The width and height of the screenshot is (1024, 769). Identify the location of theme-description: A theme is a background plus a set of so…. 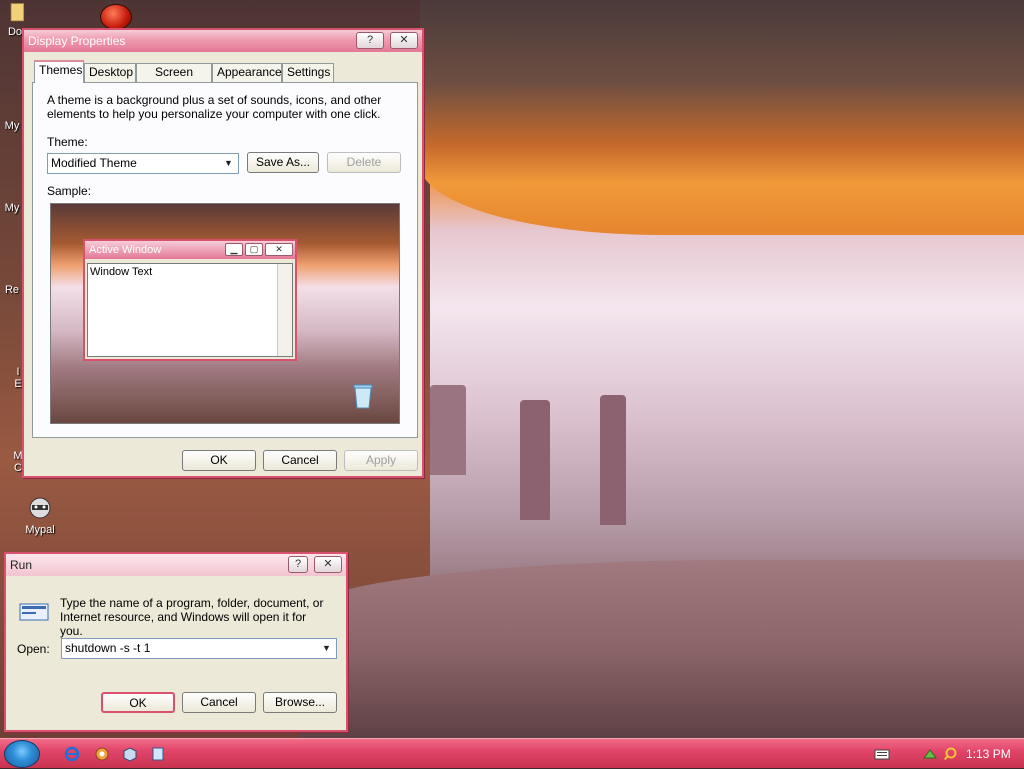
(214, 107).